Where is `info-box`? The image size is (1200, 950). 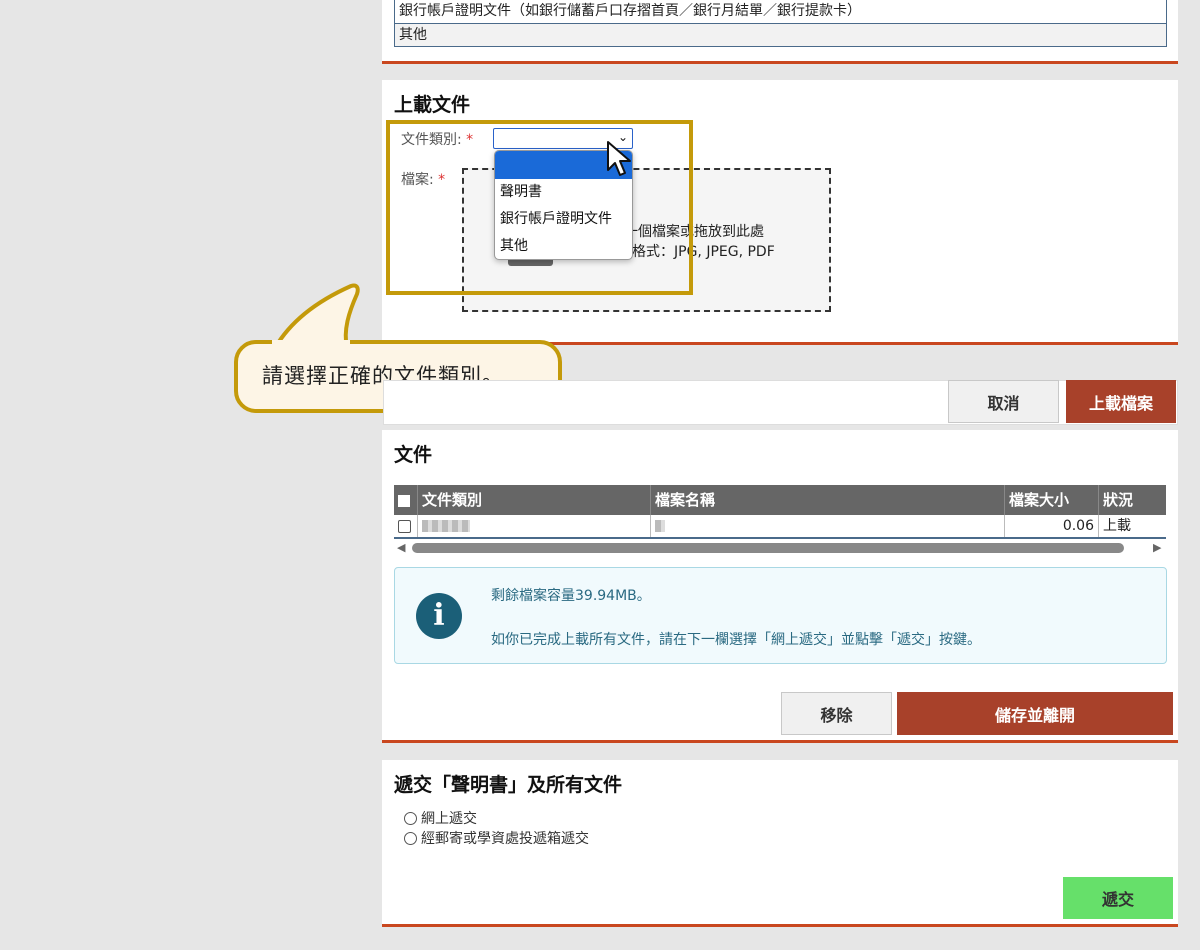 info-box is located at coordinates (780, 615).